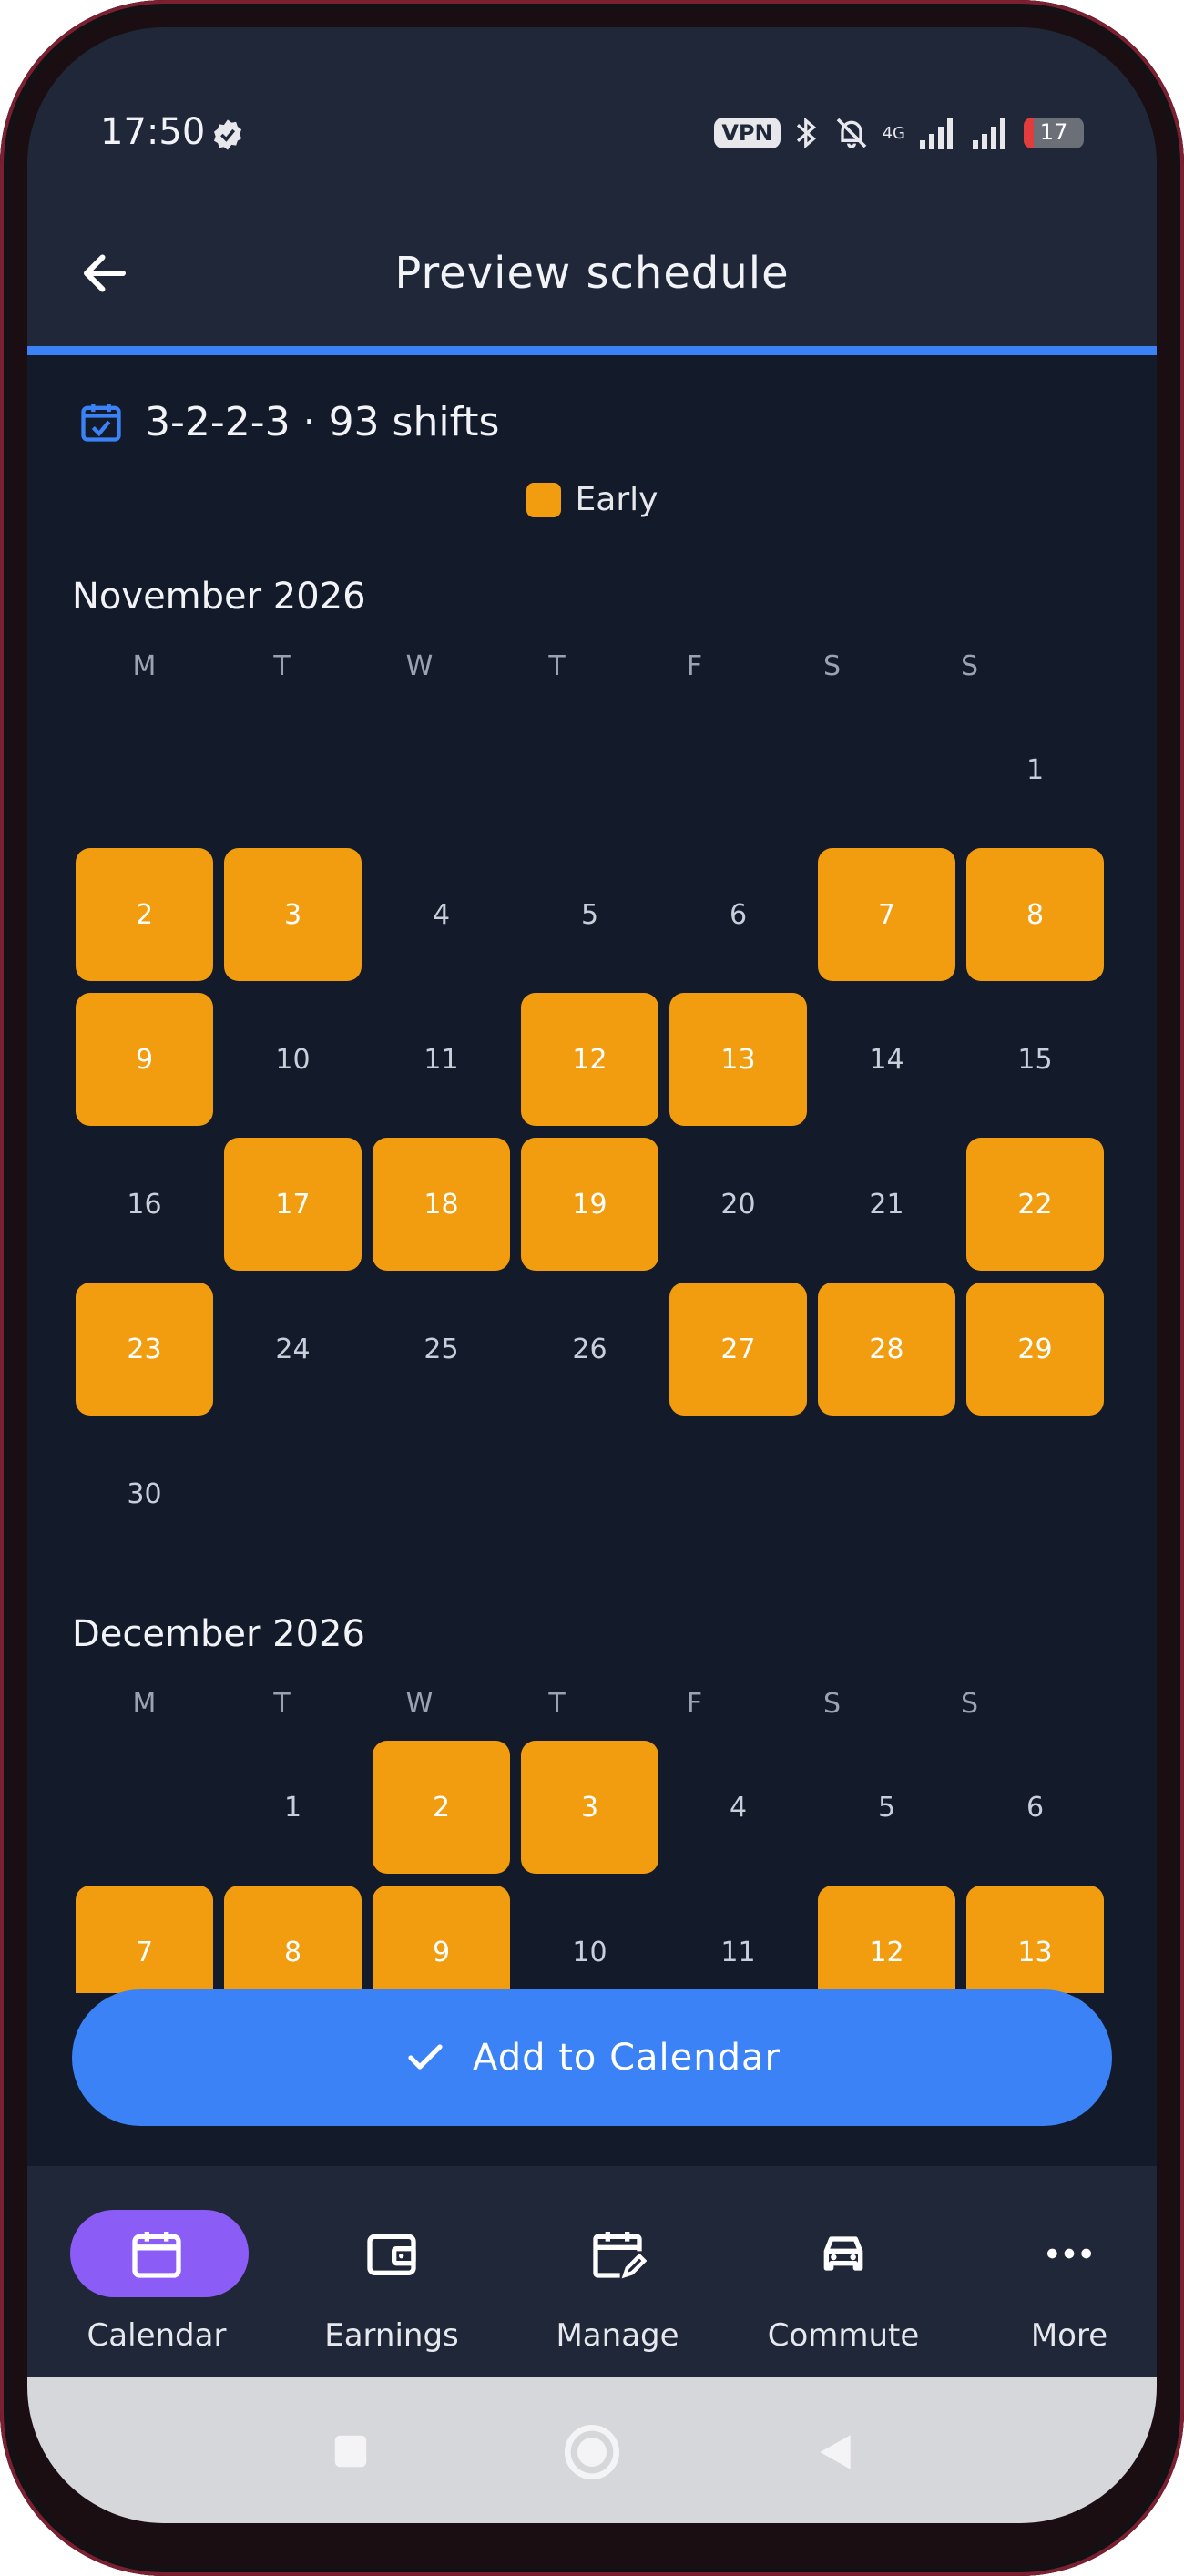  Describe the element at coordinates (592, 350) in the screenshot. I see `progress-bar` at that location.